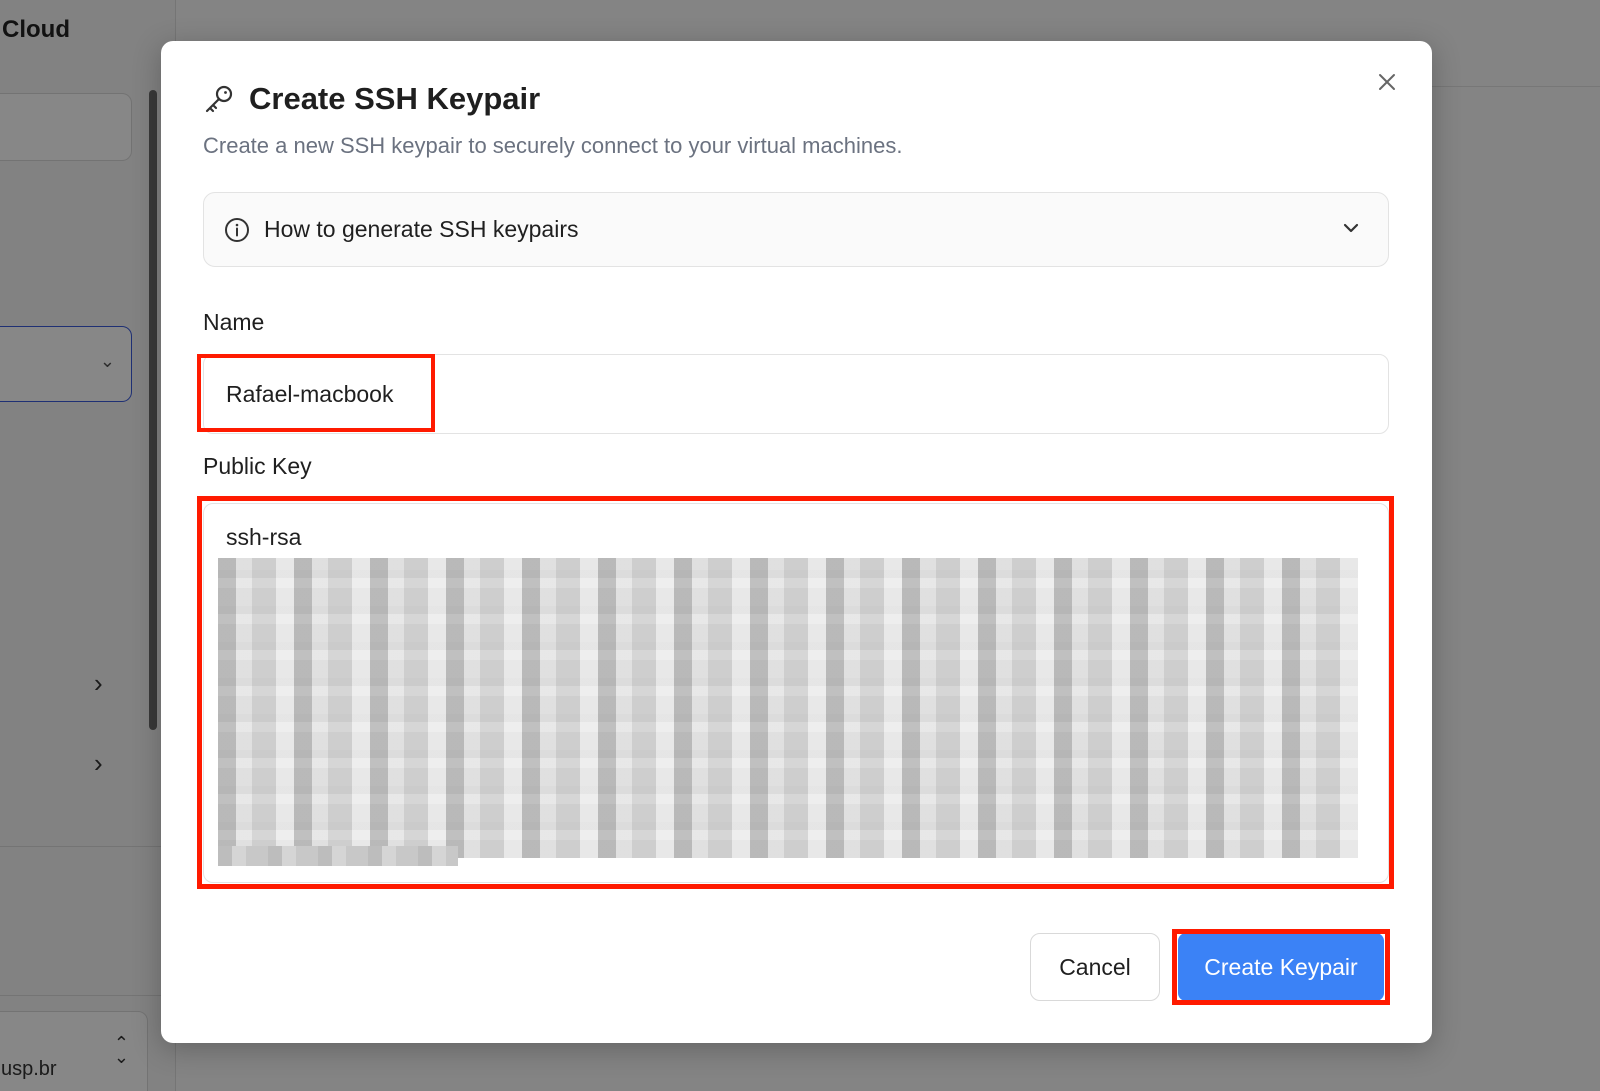 This screenshot has height=1091, width=1600. What do you see at coordinates (796, 229) in the screenshot?
I see `ssh-help-accordion: How to generate SSH keypairs` at bounding box center [796, 229].